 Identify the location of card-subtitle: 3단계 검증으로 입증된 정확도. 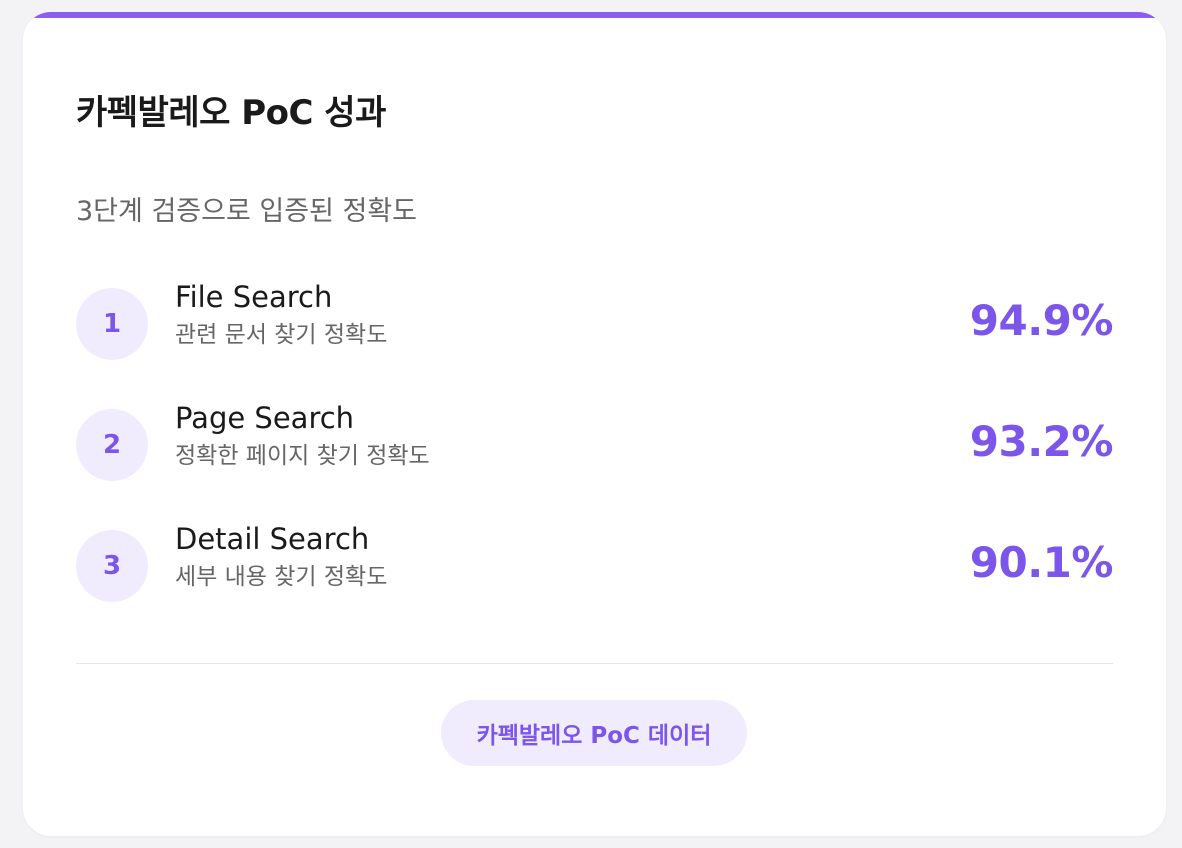
(247, 211).